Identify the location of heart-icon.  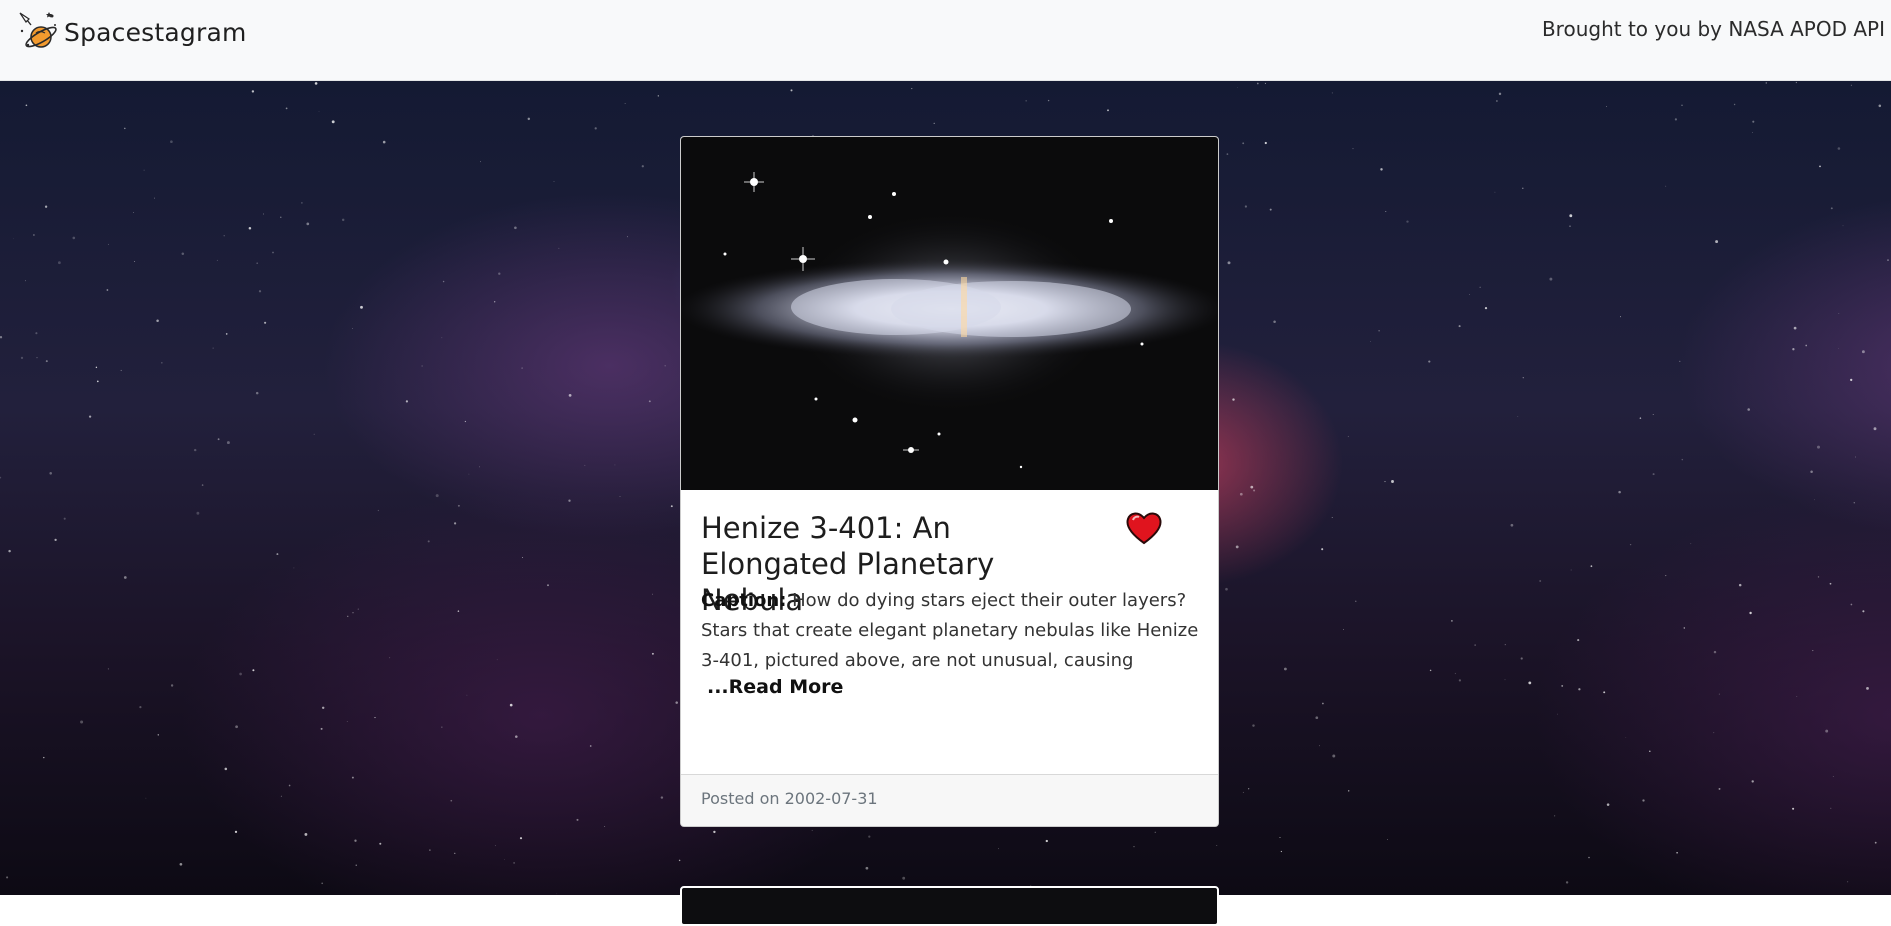
(1144, 528).